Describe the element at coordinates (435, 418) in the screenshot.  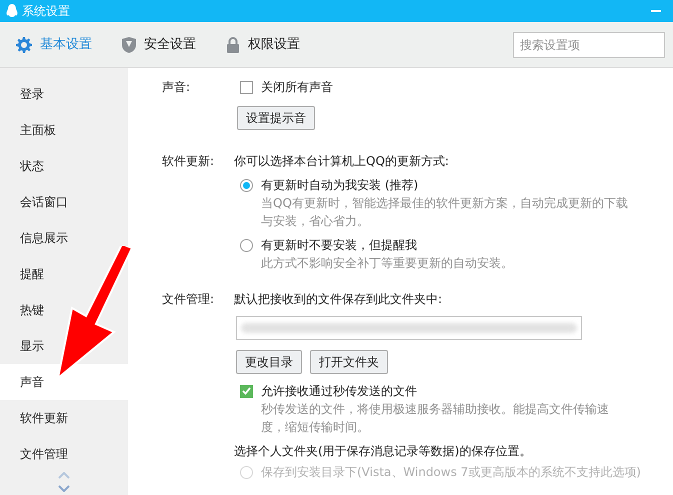
I see `option-description: 秒传发送的文件，将使用极速服务器辅助接收。能提高文件传输速度，缩短传输时间。` at that location.